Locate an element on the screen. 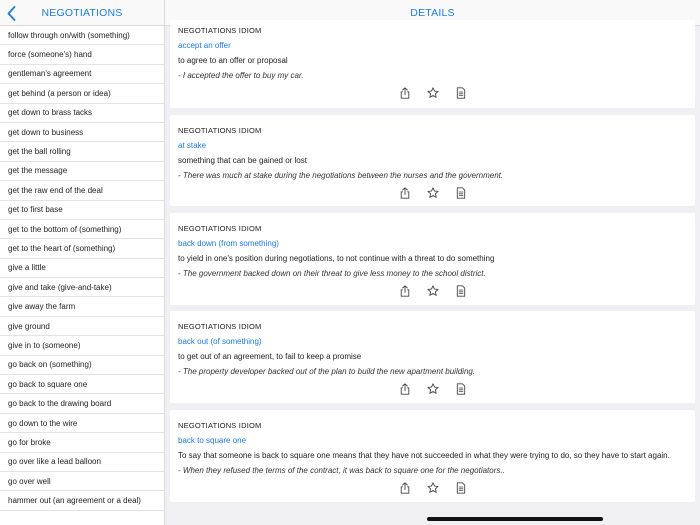 The height and width of the screenshot is (525, 700). list-item: give a little is located at coordinates (82, 269).